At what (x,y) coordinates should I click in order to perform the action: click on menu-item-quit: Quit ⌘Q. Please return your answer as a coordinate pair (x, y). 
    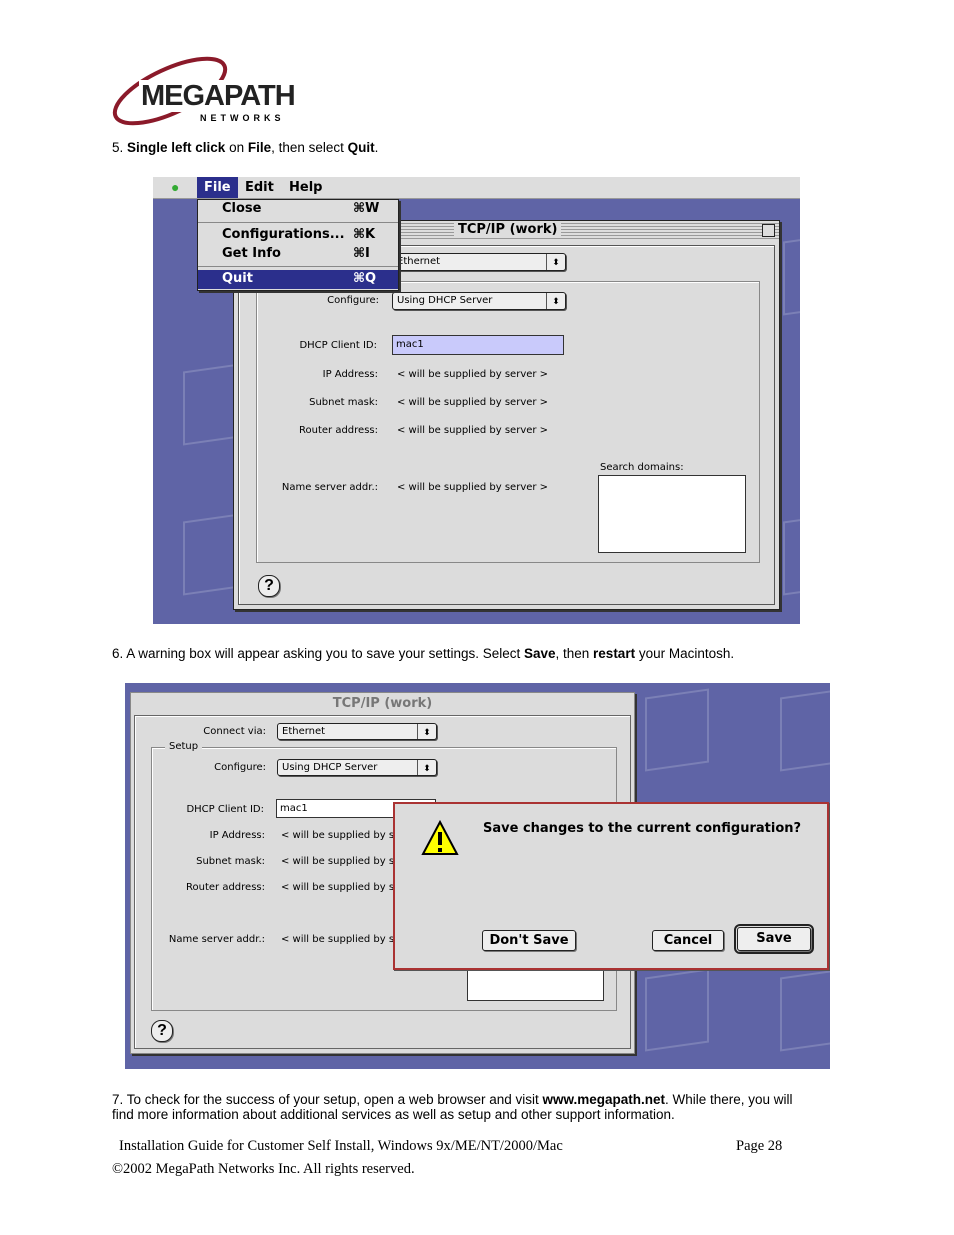
    Looking at the image, I should click on (298, 279).